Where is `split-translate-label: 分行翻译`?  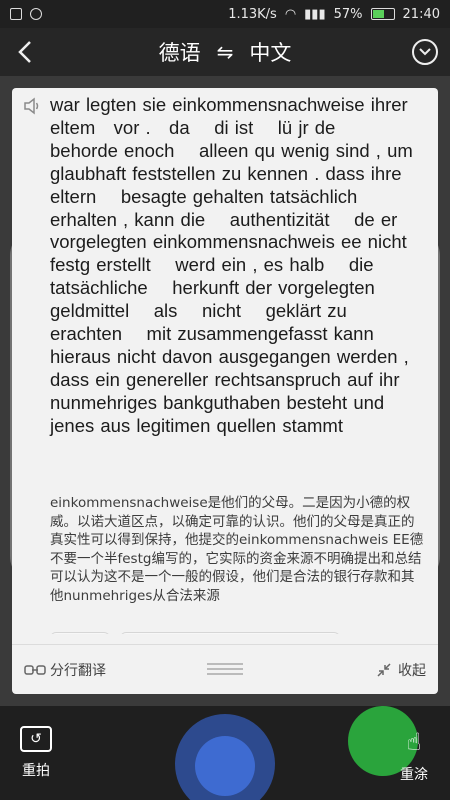
split-translate-label: 分行翻译 is located at coordinates (78, 670).